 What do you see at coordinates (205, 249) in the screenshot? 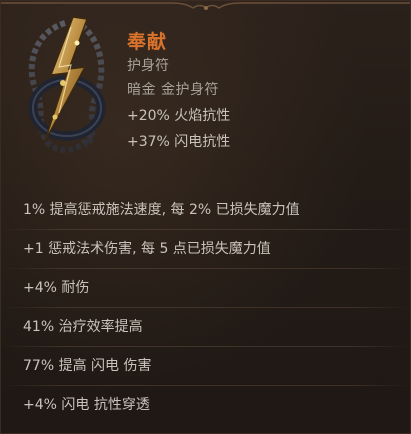
I see `explicit-mod: +1 惩戒法术伤害, 每 5 点已损失魔力值` at bounding box center [205, 249].